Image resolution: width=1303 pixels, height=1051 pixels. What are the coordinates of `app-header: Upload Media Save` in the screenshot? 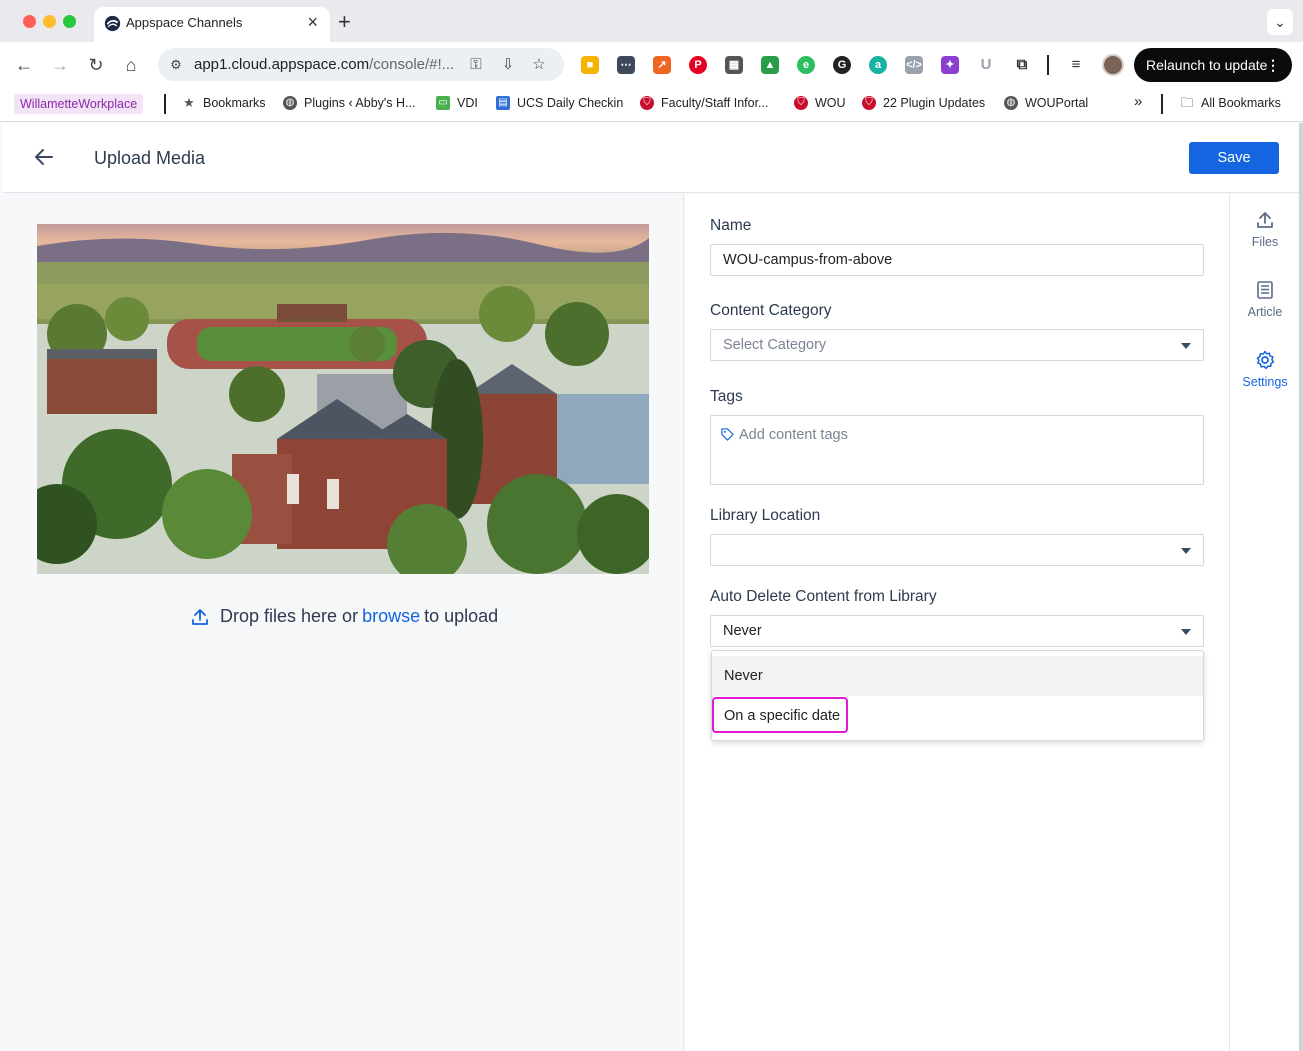 It's located at (650, 158).